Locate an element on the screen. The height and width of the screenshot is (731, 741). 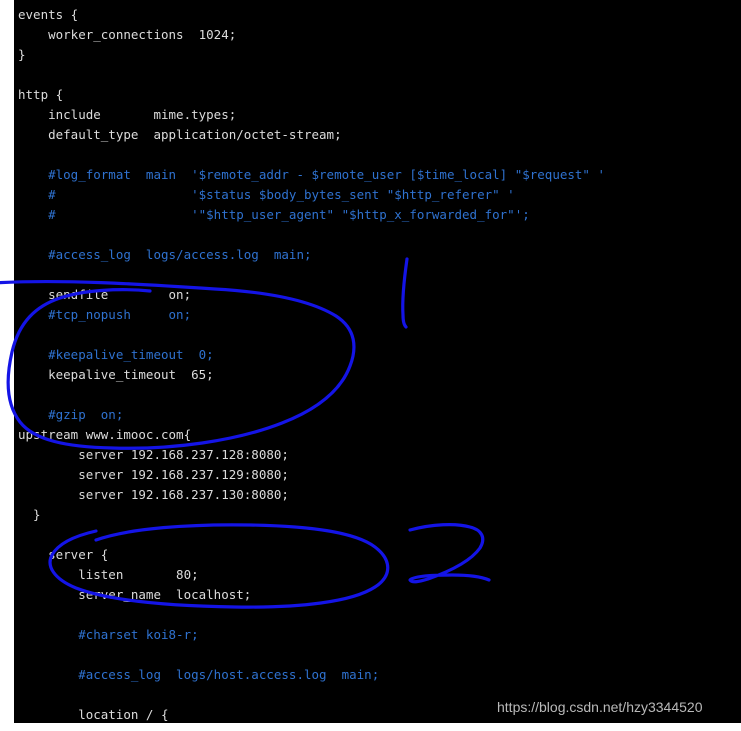
code-line: #tcp_nopush on; is located at coordinates (311, 315).